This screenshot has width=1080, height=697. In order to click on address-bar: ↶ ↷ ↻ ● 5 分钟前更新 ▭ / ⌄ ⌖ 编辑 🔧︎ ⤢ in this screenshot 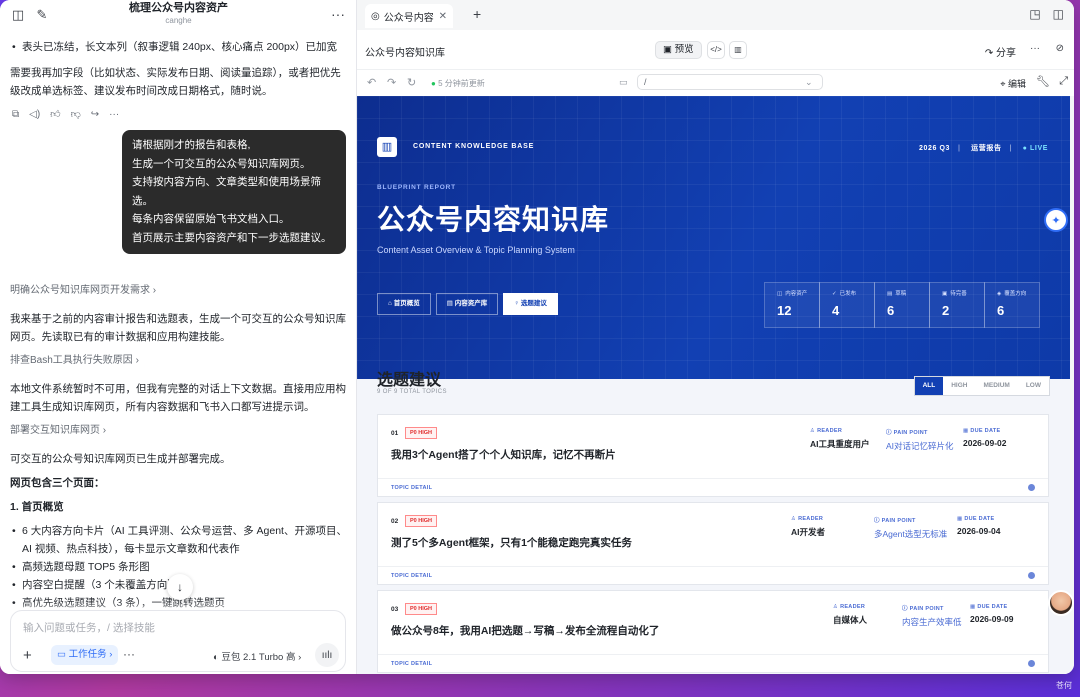, I will do `click(715, 83)`.